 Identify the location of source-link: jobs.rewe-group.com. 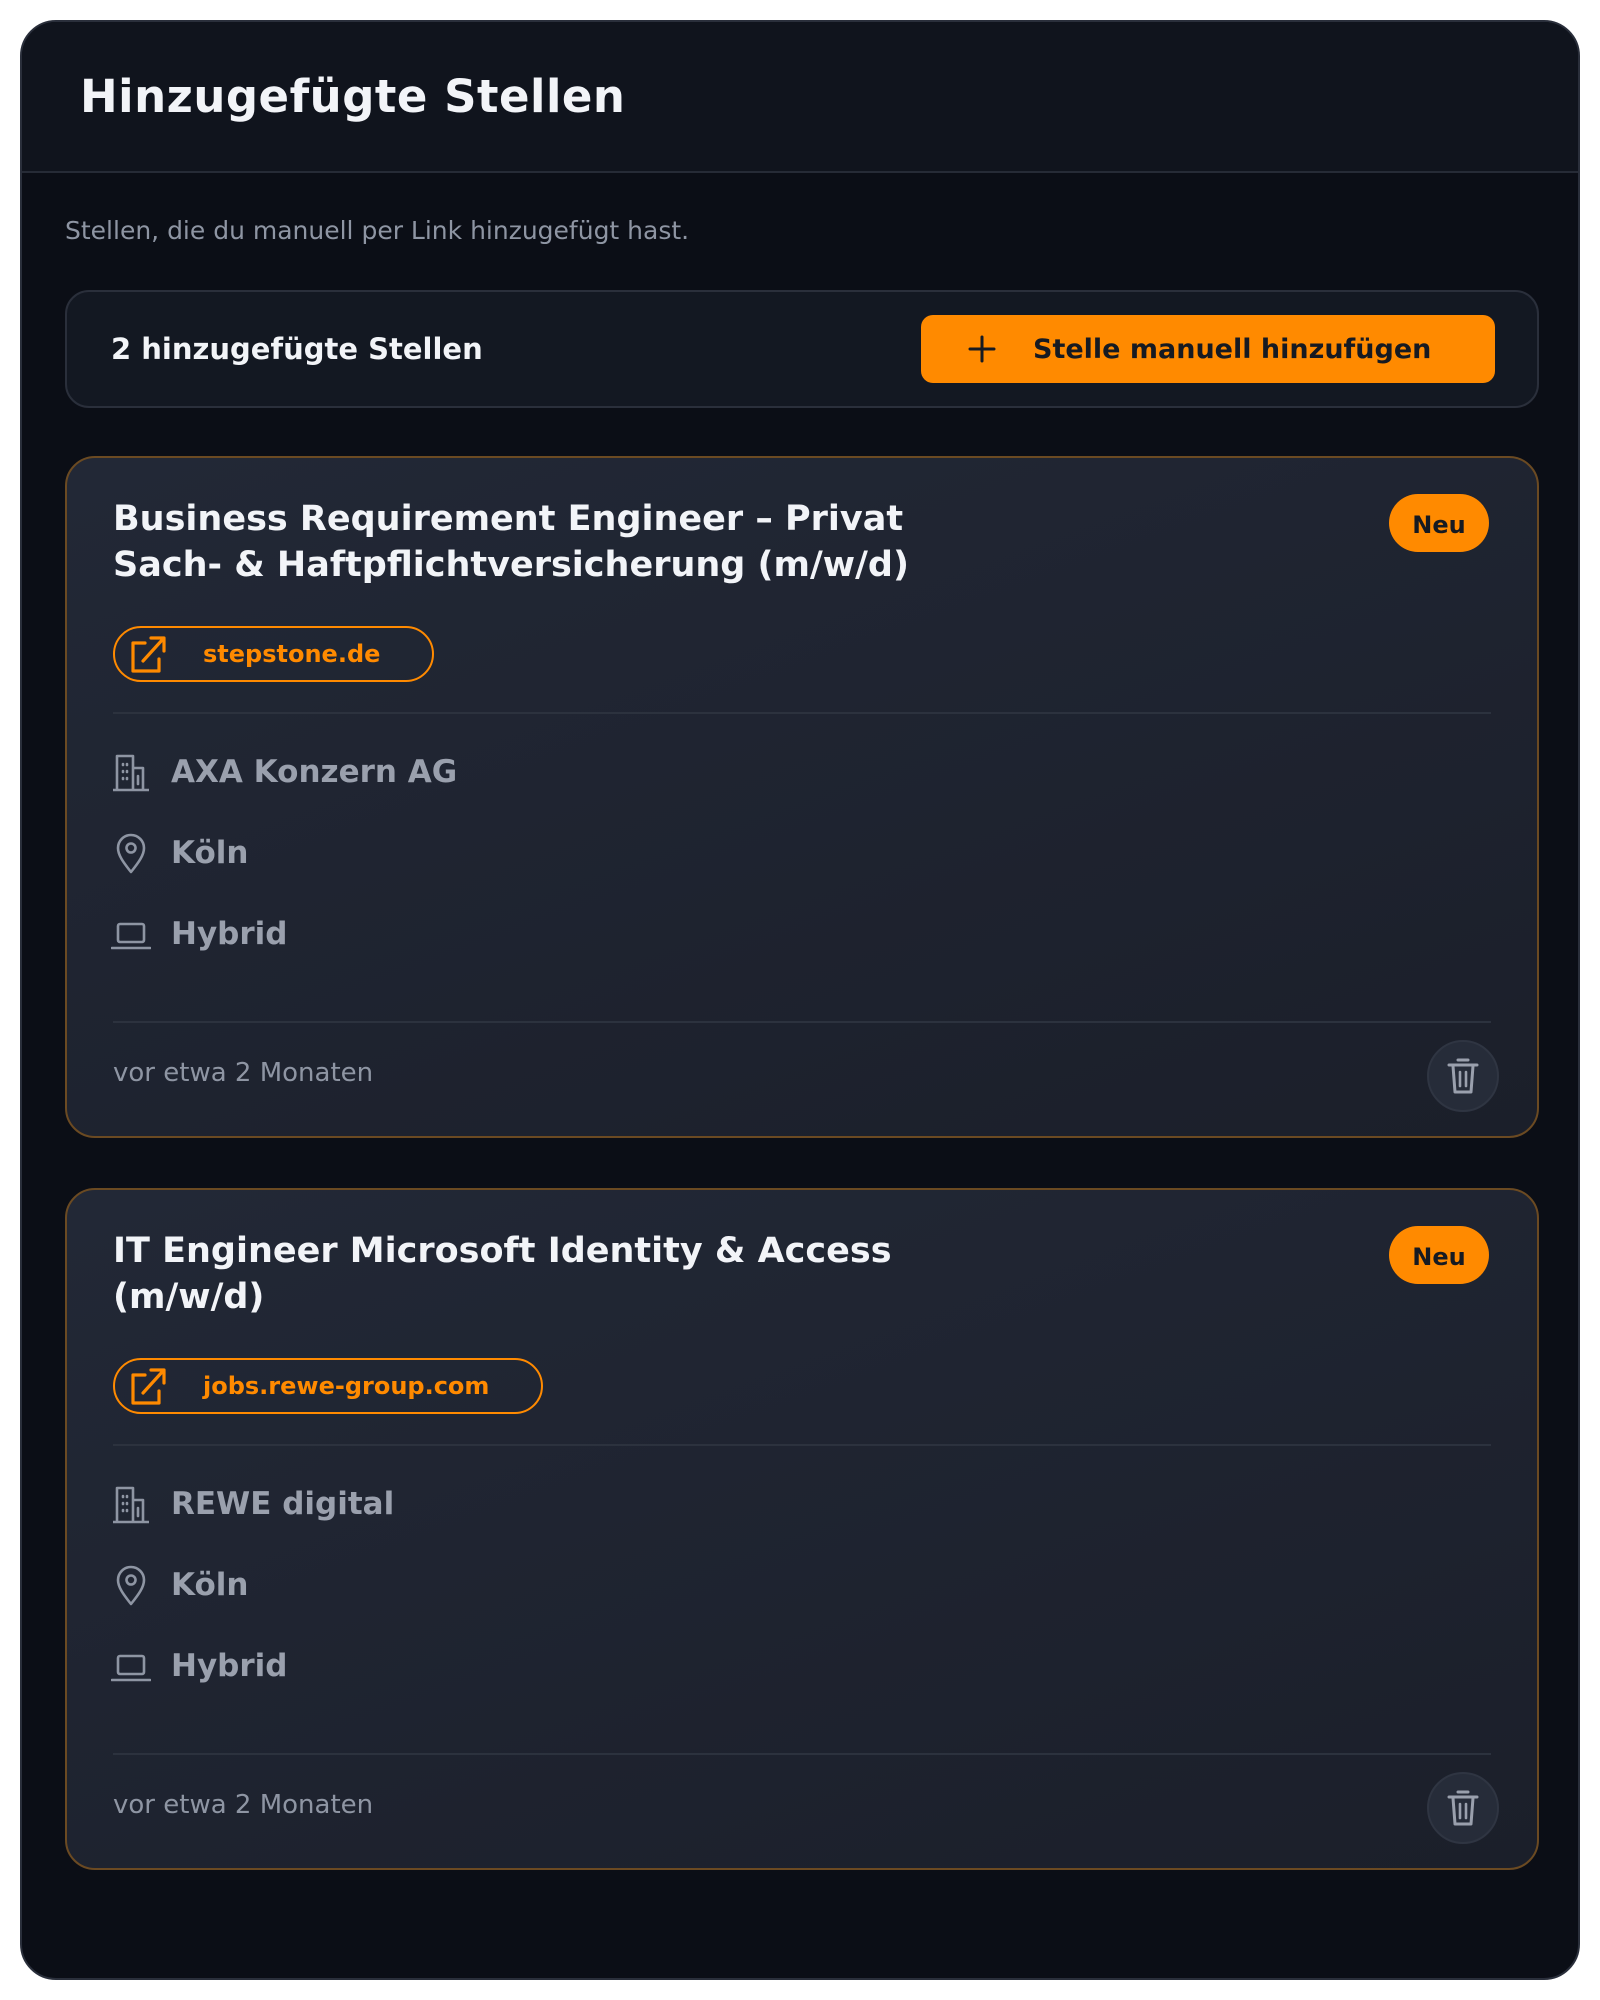
(328, 1386).